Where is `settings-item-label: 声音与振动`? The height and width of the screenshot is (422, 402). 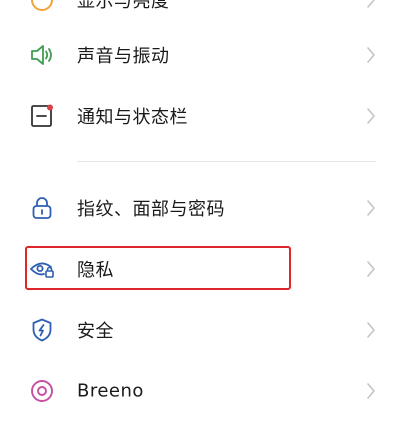
settings-item-label: 声音与振动 is located at coordinates (123, 56).